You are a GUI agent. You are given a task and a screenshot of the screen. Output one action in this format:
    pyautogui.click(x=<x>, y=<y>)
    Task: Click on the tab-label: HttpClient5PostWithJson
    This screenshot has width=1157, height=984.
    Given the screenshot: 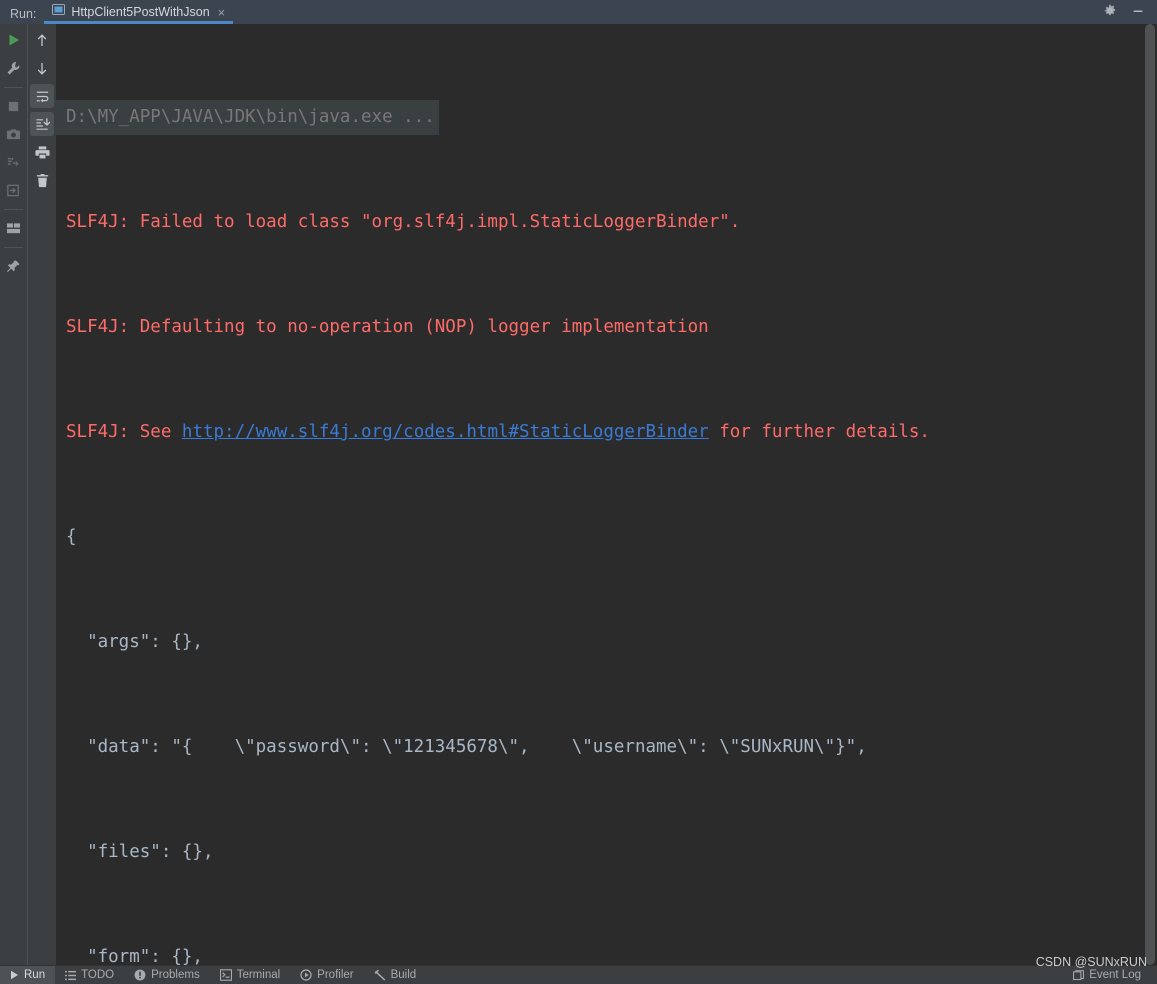 What is the action you would take?
    pyautogui.click(x=140, y=12)
    